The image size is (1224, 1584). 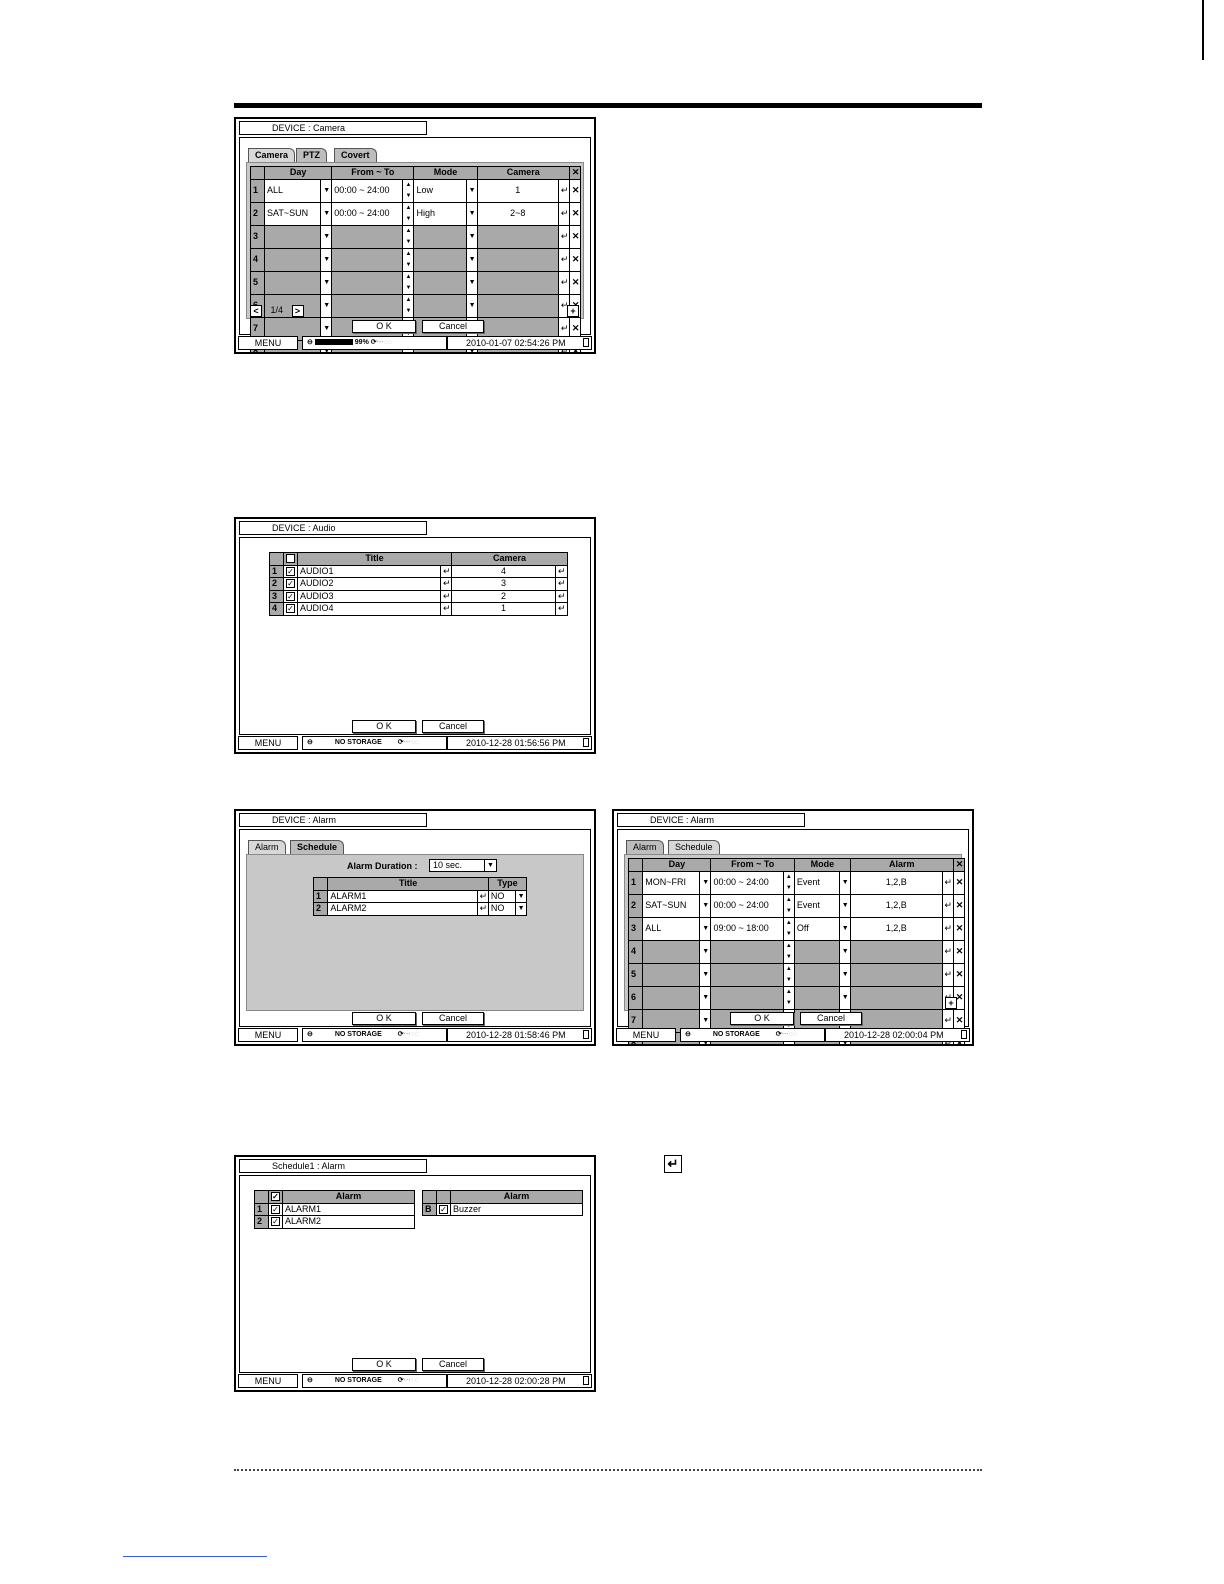 I want to click on day-field: ALL, so click(x=293, y=190).